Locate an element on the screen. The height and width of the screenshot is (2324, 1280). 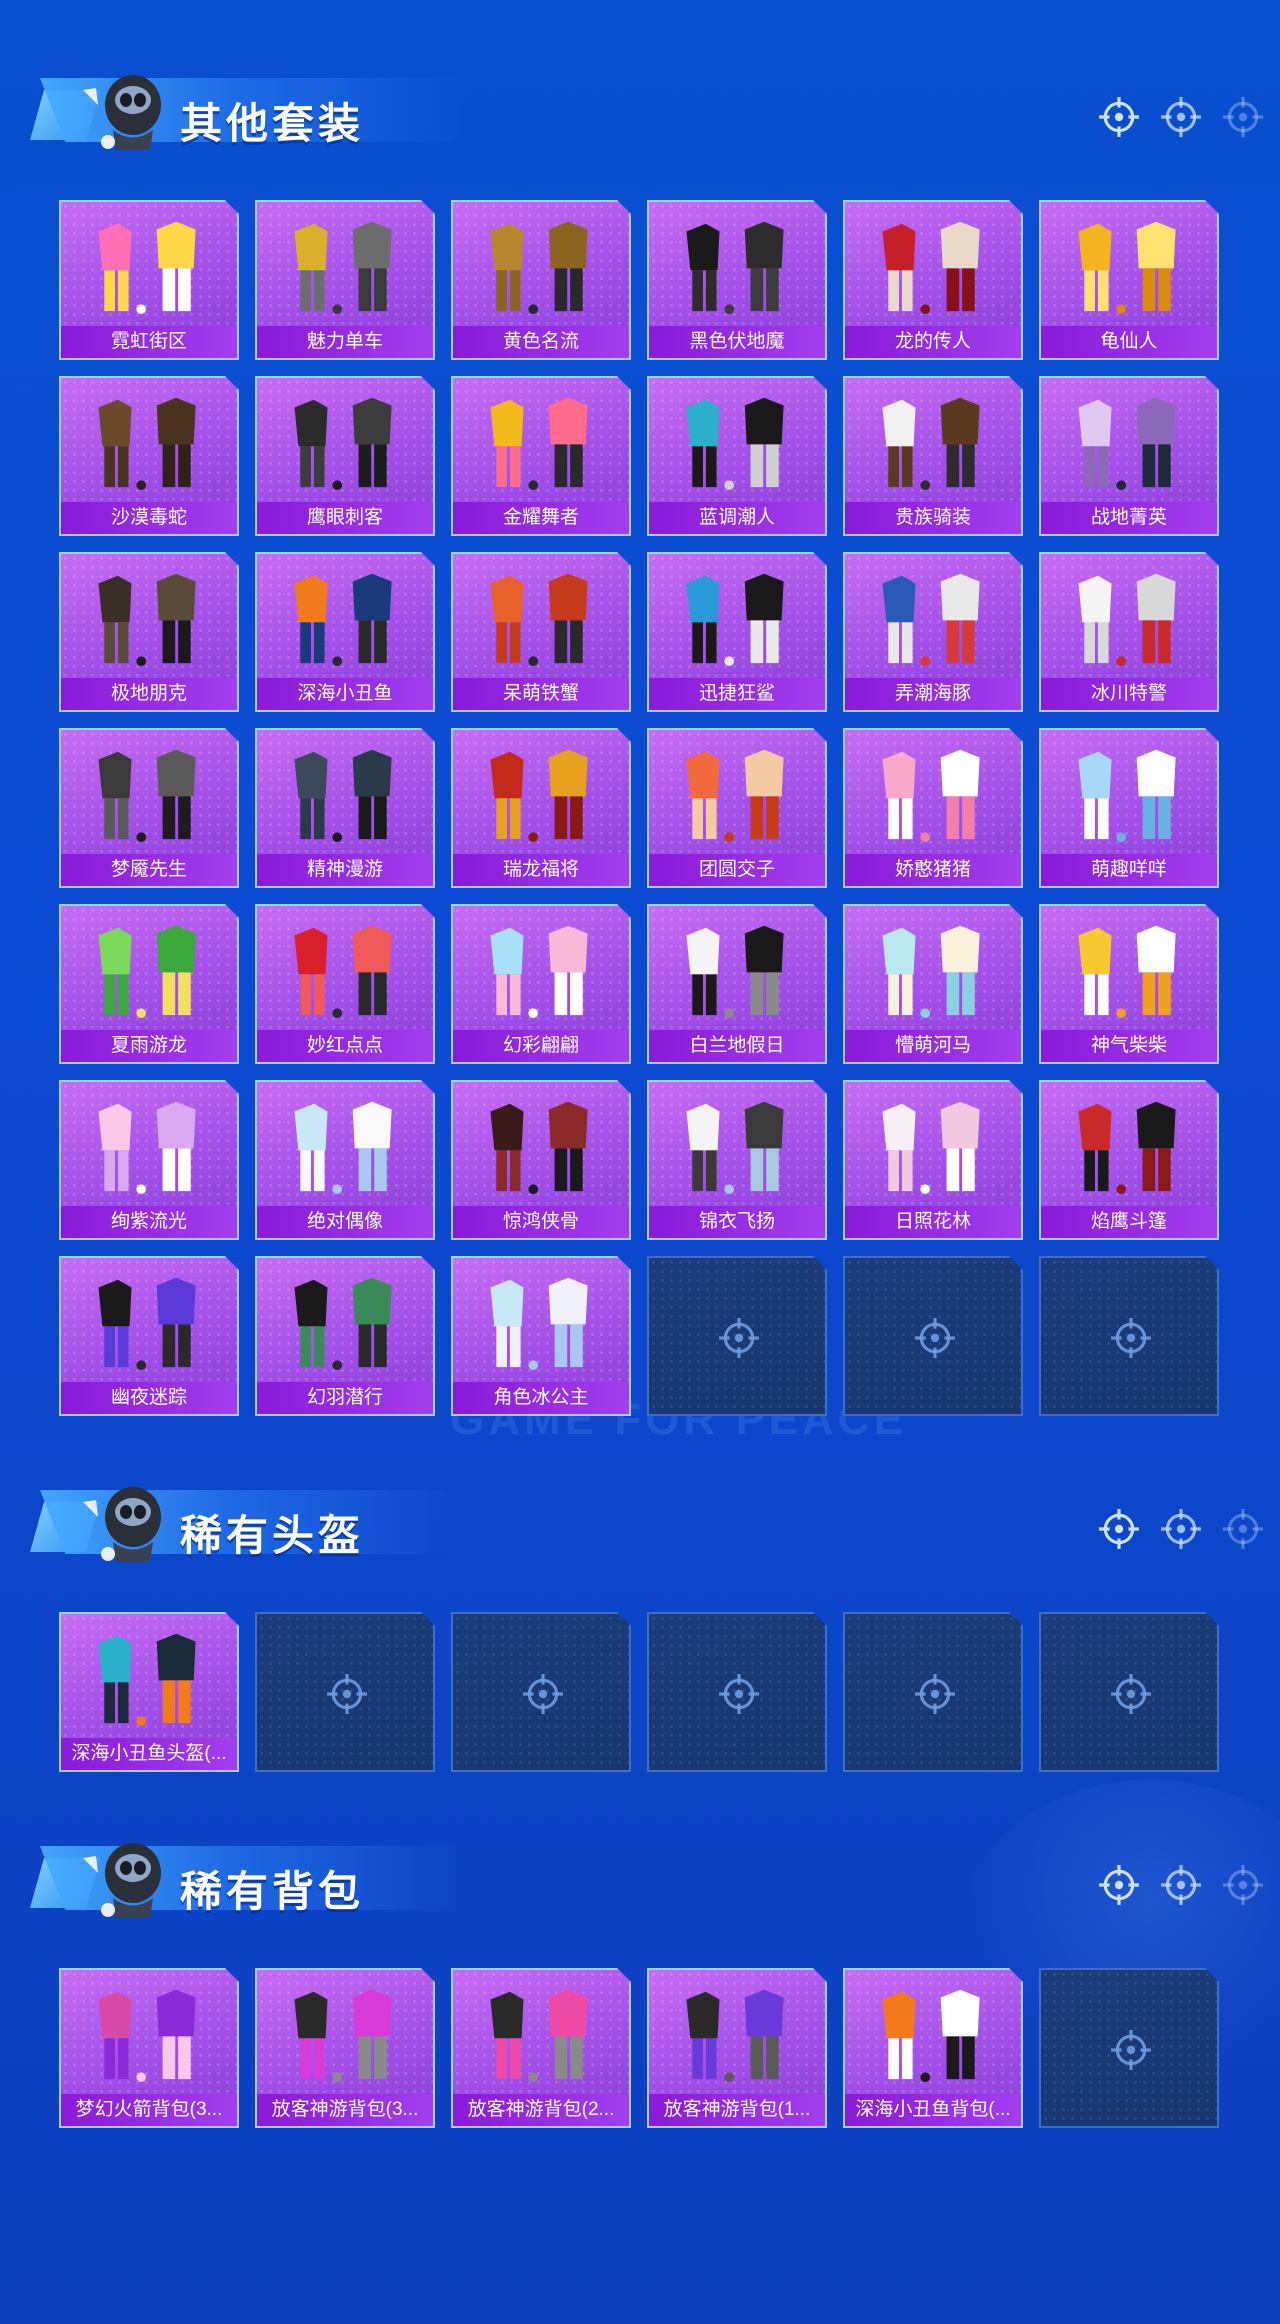
item-card: 娇憨猪猪 is located at coordinates (933, 808).